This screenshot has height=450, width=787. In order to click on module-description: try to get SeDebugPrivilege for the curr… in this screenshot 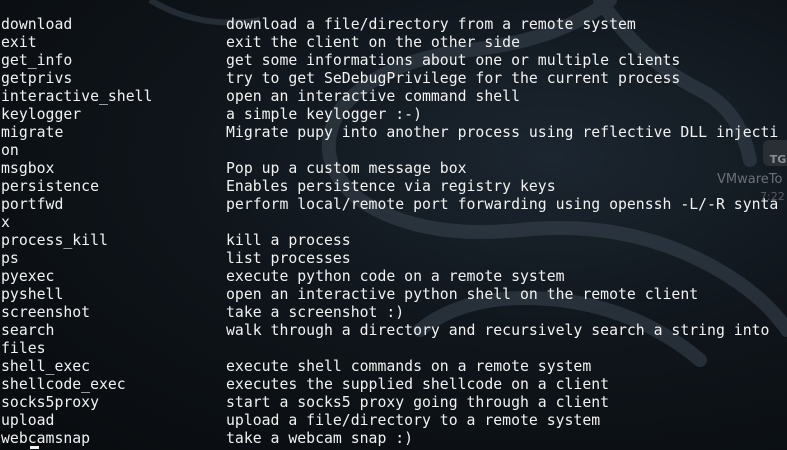, I will do `click(453, 78)`.